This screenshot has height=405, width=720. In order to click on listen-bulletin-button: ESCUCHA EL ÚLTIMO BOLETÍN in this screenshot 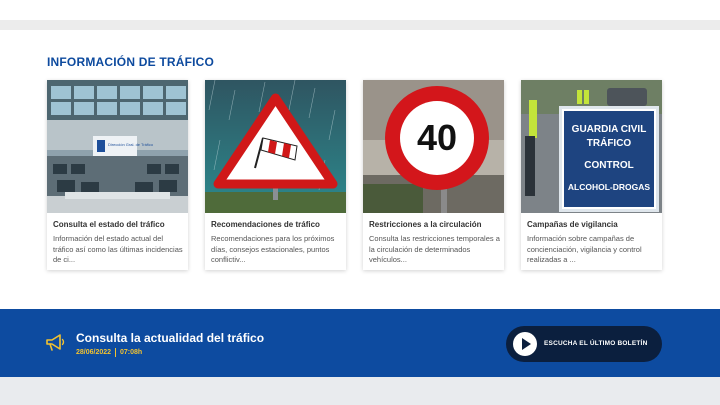, I will do `click(584, 344)`.